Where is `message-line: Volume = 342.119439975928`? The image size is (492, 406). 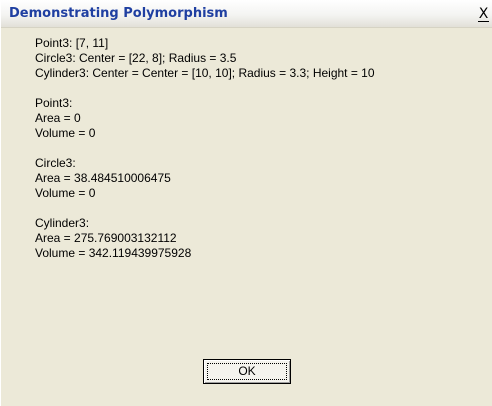
message-line: Volume = 342.119439975928 is located at coordinates (113, 253).